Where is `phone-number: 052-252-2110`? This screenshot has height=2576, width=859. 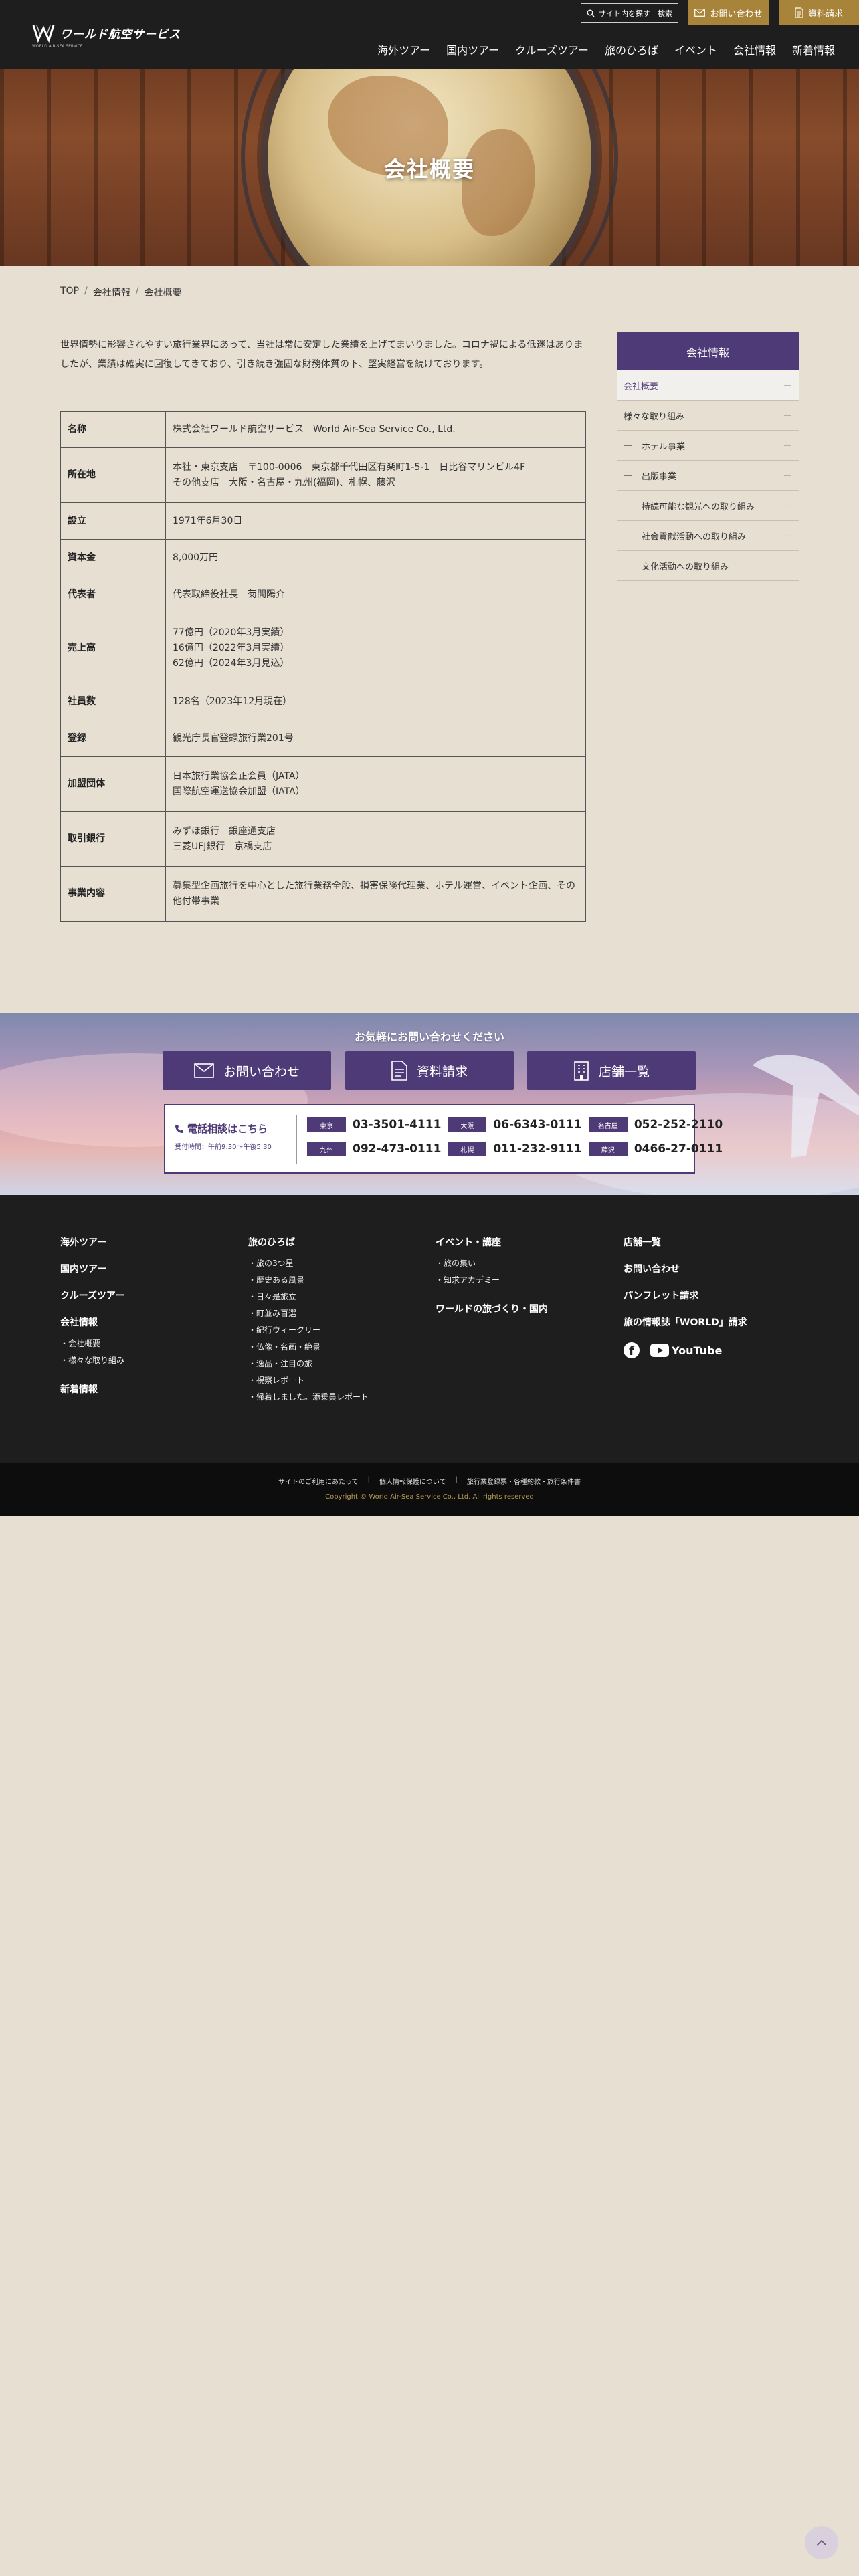 phone-number: 052-252-2110 is located at coordinates (678, 1125).